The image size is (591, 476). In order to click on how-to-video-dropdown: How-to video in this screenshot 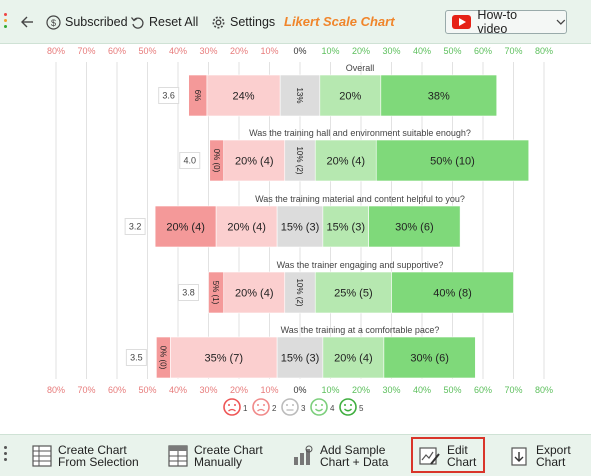, I will do `click(506, 22)`.